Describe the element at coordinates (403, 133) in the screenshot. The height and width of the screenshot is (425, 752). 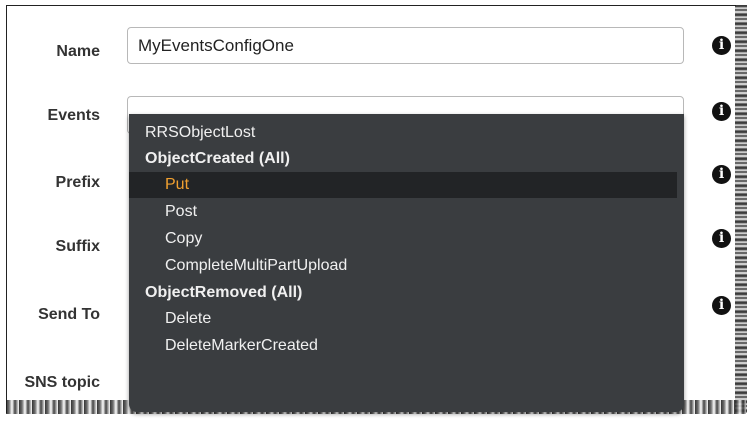
I see `dropdown-option: RRSObjectLost` at that location.